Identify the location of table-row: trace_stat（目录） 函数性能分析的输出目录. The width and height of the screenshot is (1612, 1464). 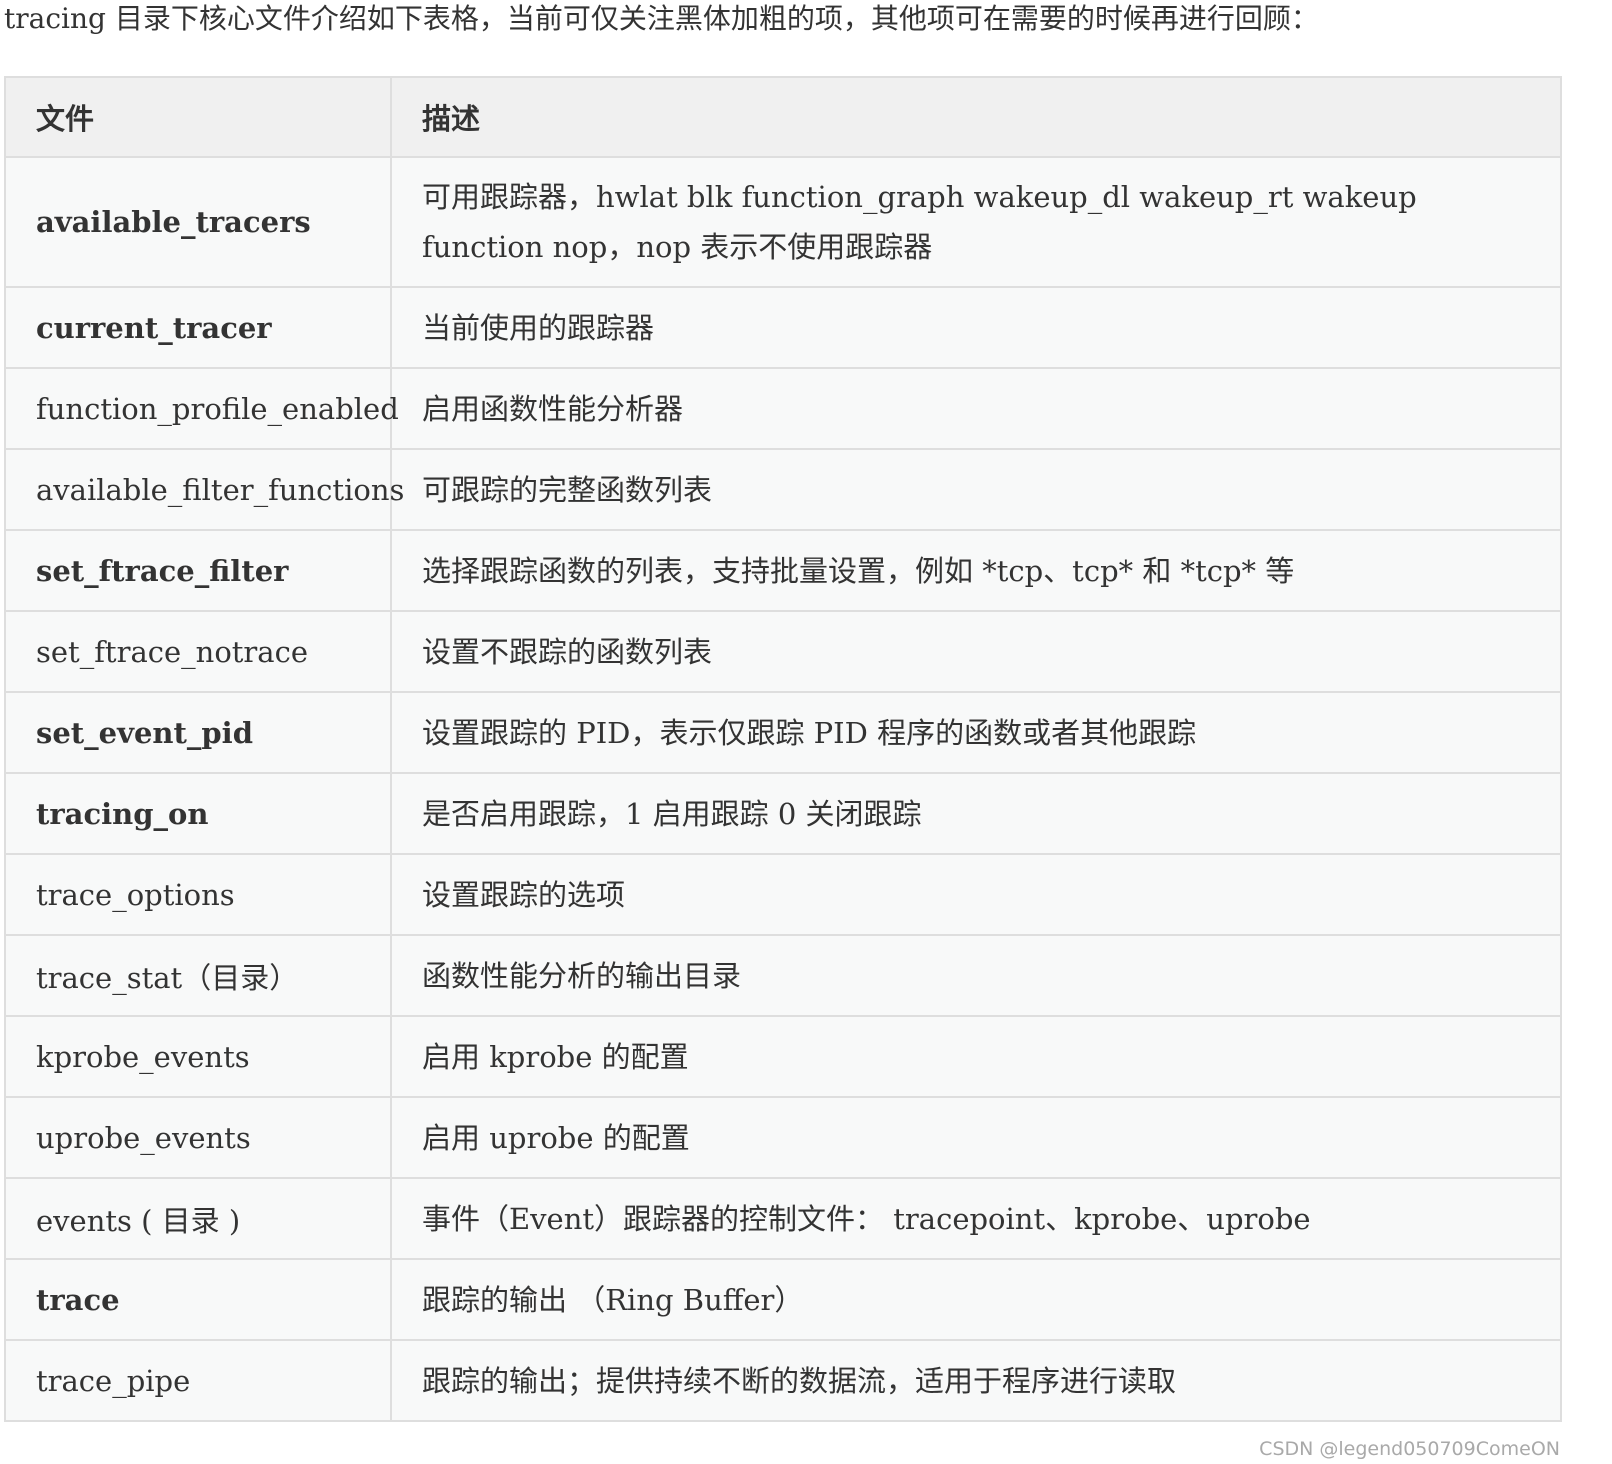
(783, 975).